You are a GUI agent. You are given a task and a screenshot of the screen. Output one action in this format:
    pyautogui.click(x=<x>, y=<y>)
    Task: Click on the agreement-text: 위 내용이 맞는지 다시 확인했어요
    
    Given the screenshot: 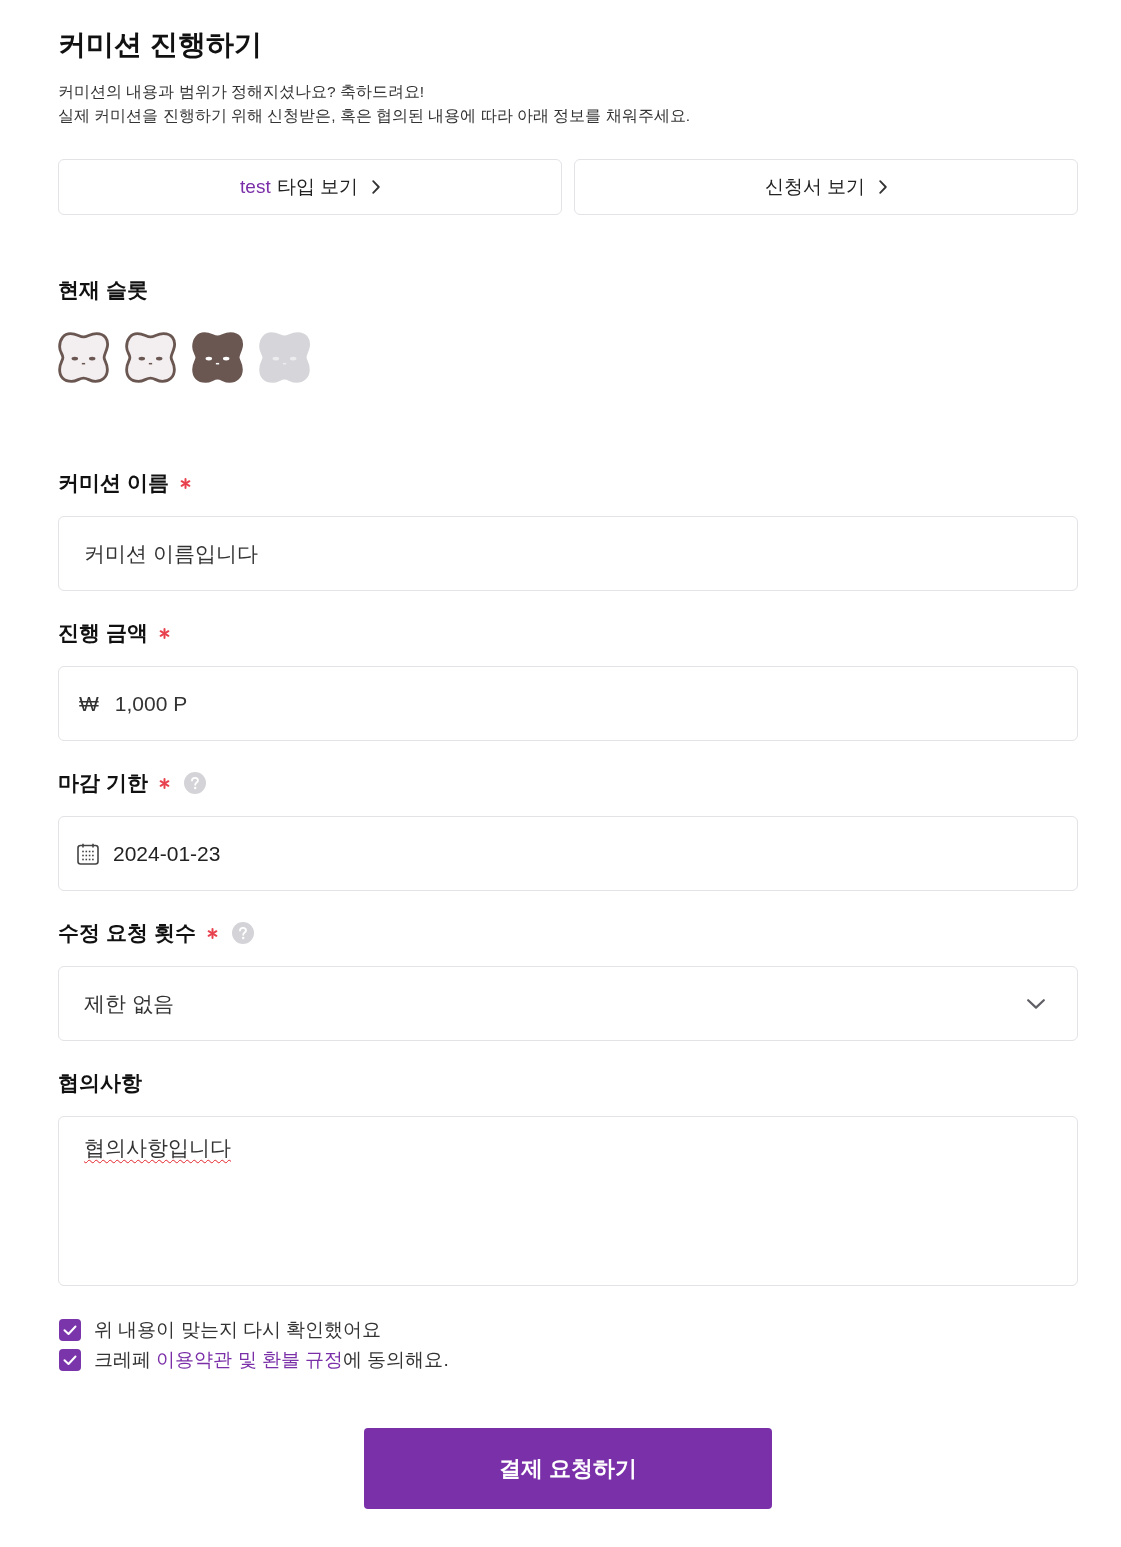 What is the action you would take?
    pyautogui.click(x=238, y=1330)
    